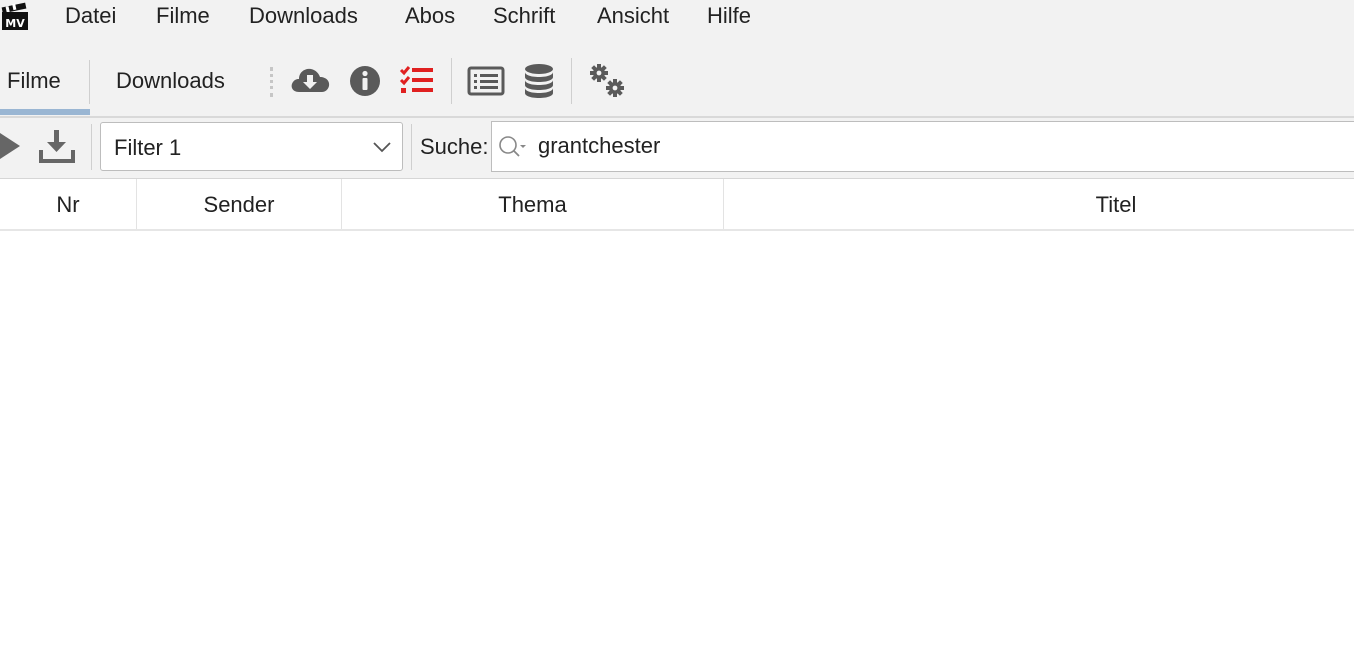 Image resolution: width=1354 pixels, height=648 pixels. I want to click on list-view-icon, so click(486, 81).